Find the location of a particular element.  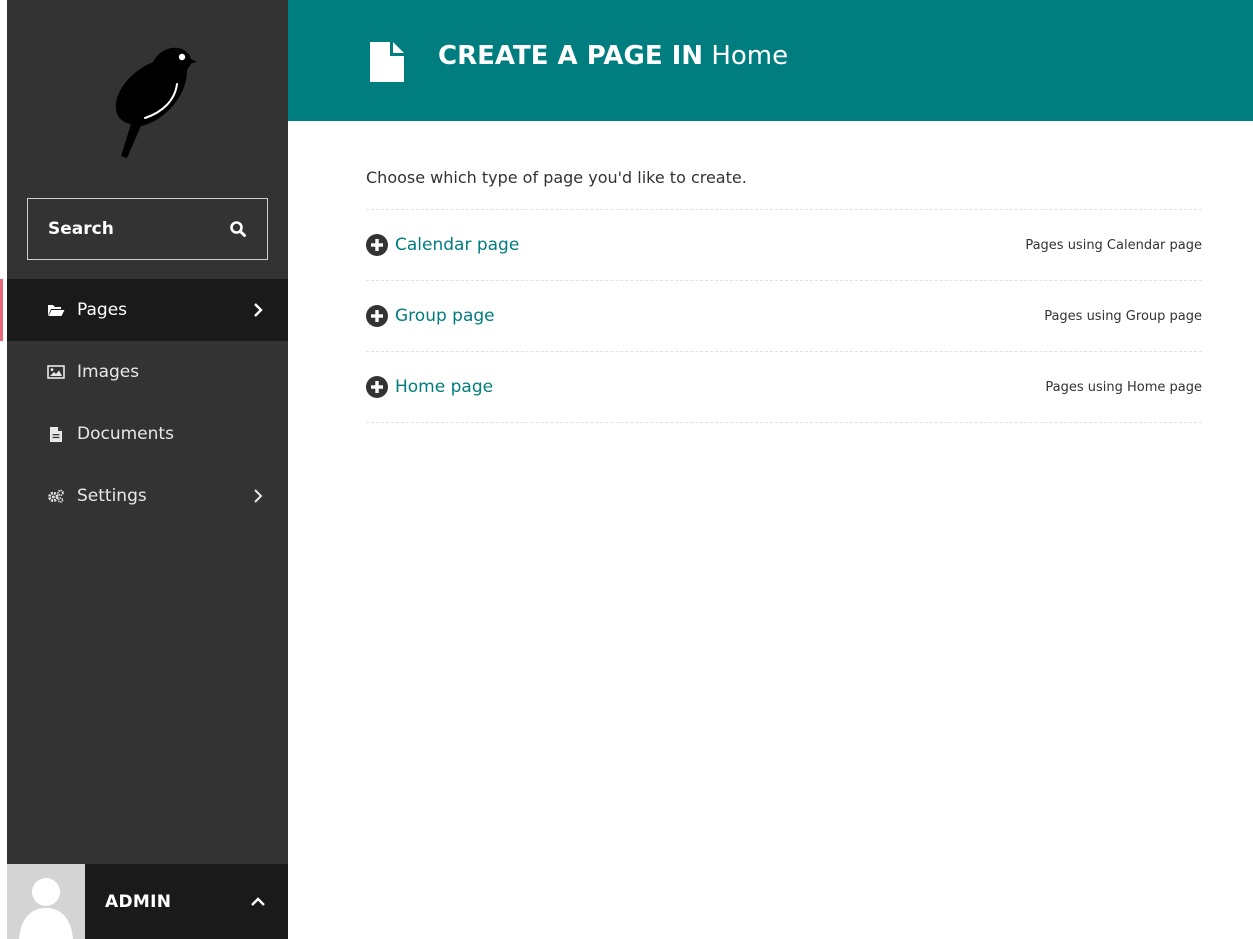

usage-link-home: Pages using Home page is located at coordinates (1123, 387).